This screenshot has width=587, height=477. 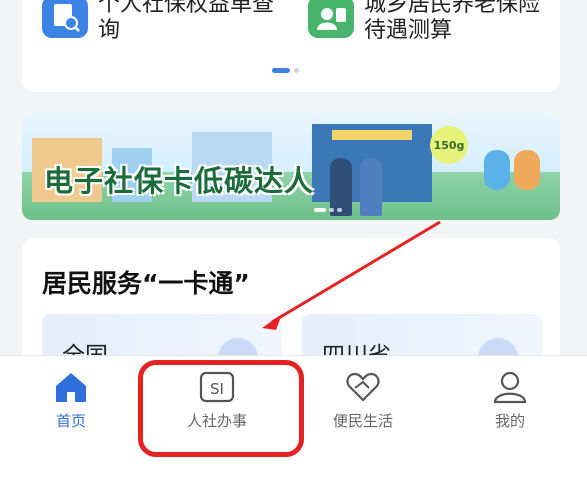 What do you see at coordinates (216, 421) in the screenshot?
I see `tab-label: 人社办事` at bounding box center [216, 421].